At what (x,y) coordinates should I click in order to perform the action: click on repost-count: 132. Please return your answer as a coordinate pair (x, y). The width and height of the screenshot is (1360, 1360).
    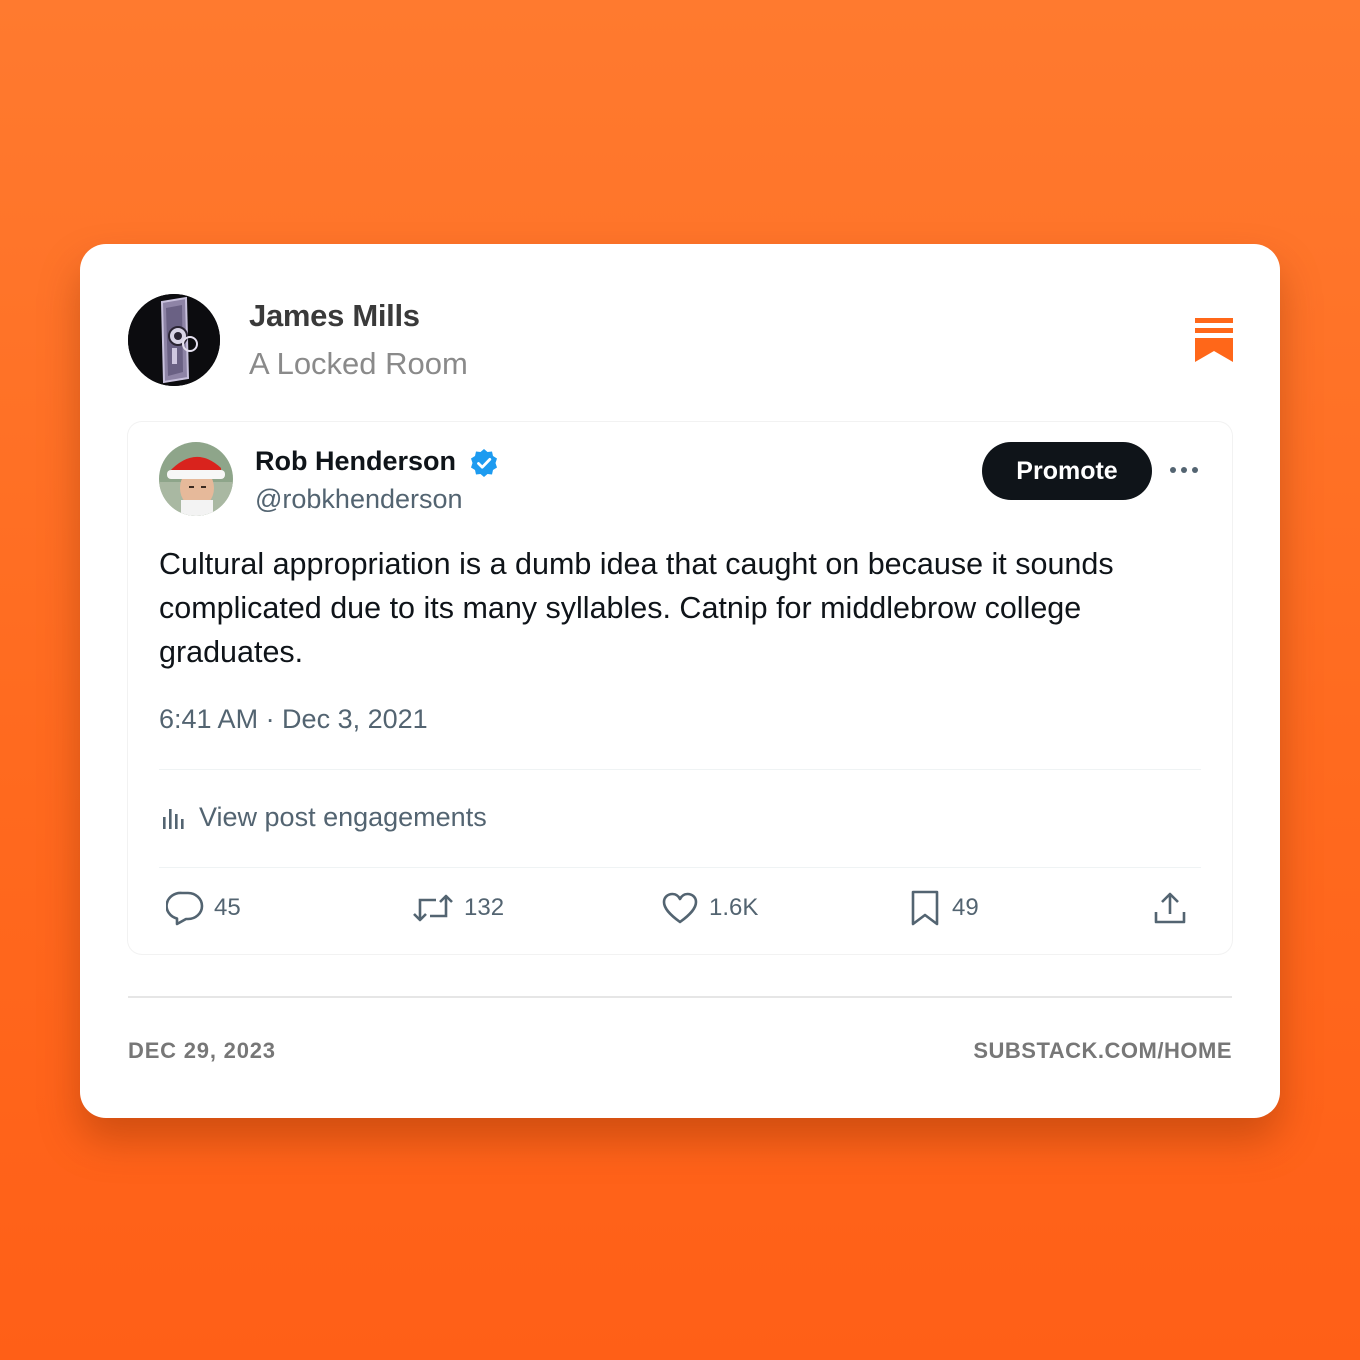
    Looking at the image, I should click on (484, 907).